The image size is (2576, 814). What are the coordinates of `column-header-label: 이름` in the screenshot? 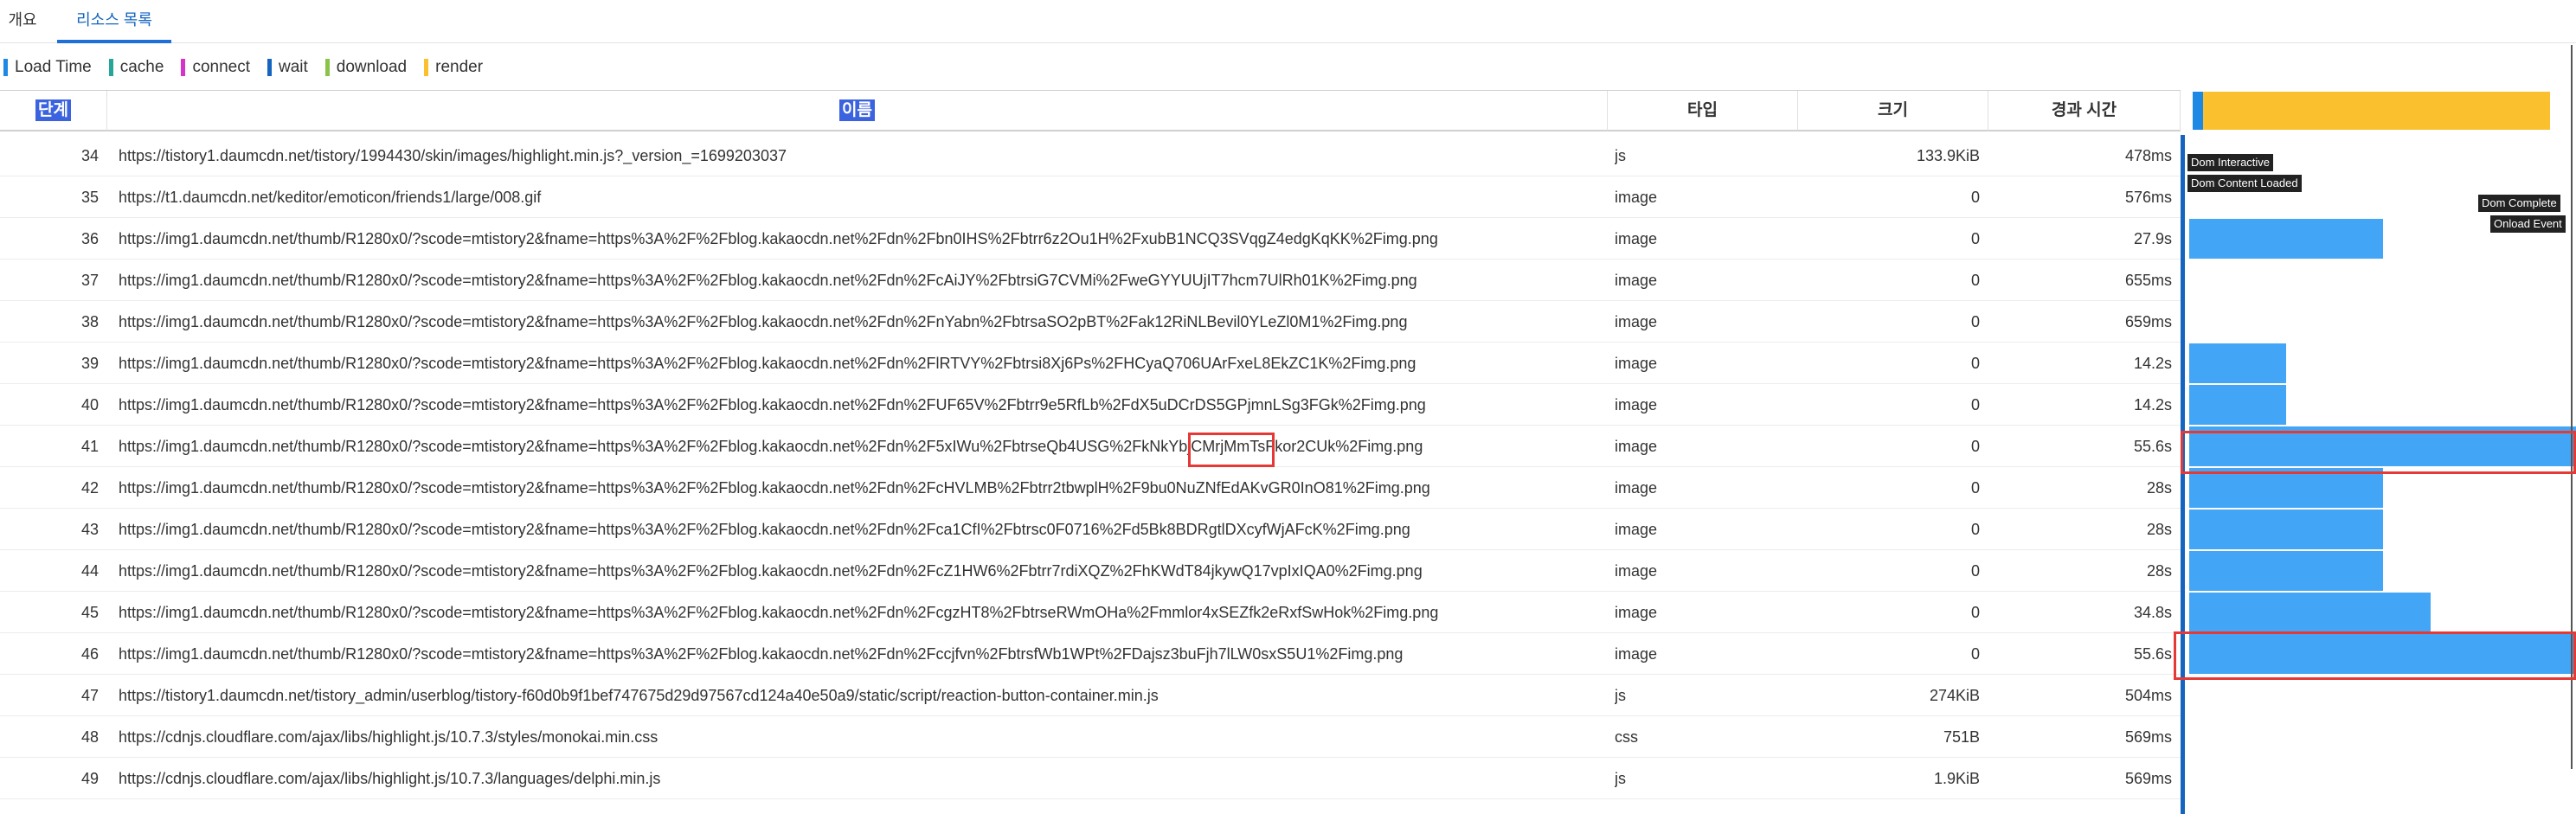 It's located at (857, 110).